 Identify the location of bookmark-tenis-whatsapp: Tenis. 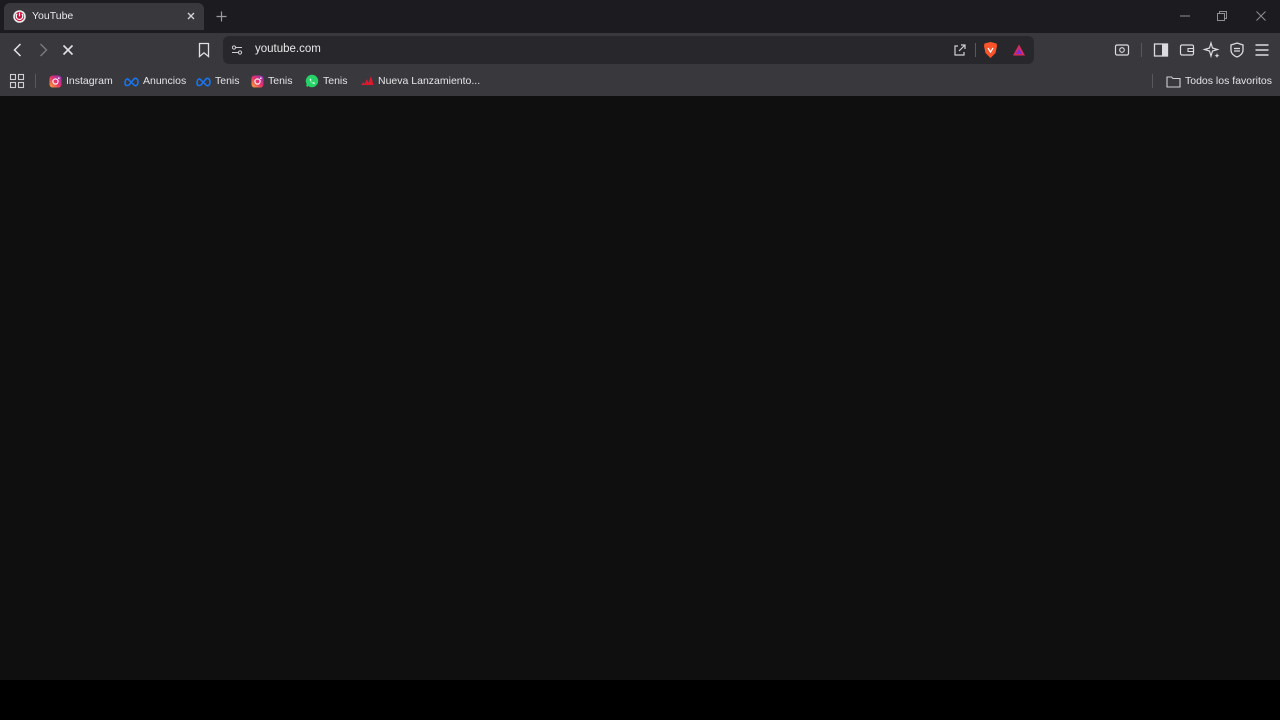
(326, 81).